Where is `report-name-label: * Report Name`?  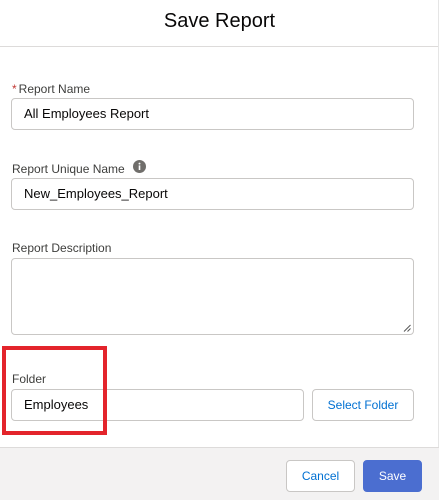 report-name-label: * Report Name is located at coordinates (51, 89).